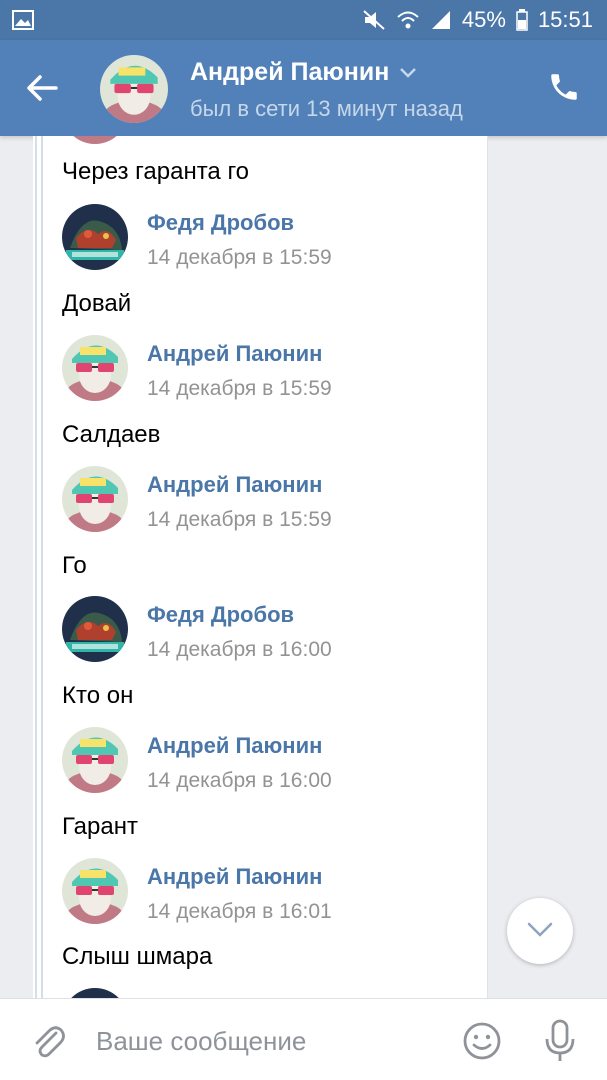 This screenshot has height=1080, width=607. I want to click on message-composer, so click(303, 1039).